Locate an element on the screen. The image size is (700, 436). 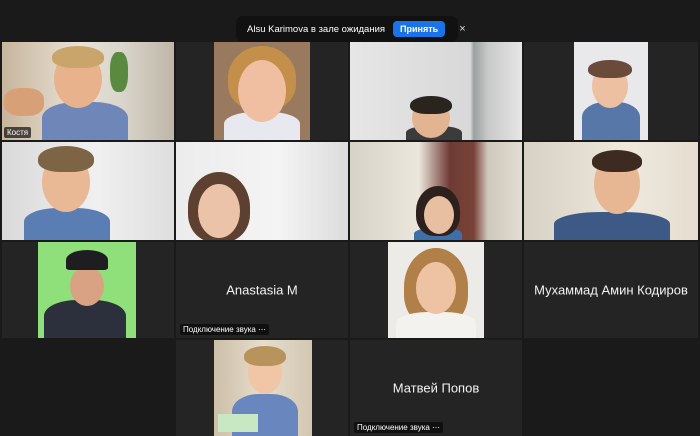
participant-name: Anastasia M is located at coordinates (262, 290).